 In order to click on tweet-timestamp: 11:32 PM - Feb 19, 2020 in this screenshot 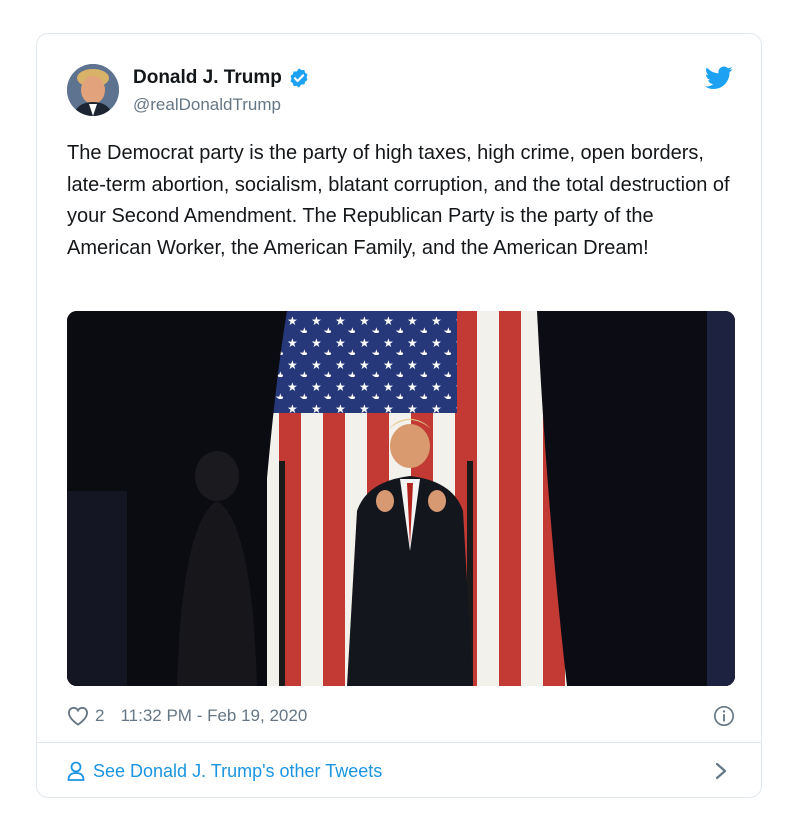, I will do `click(213, 716)`.